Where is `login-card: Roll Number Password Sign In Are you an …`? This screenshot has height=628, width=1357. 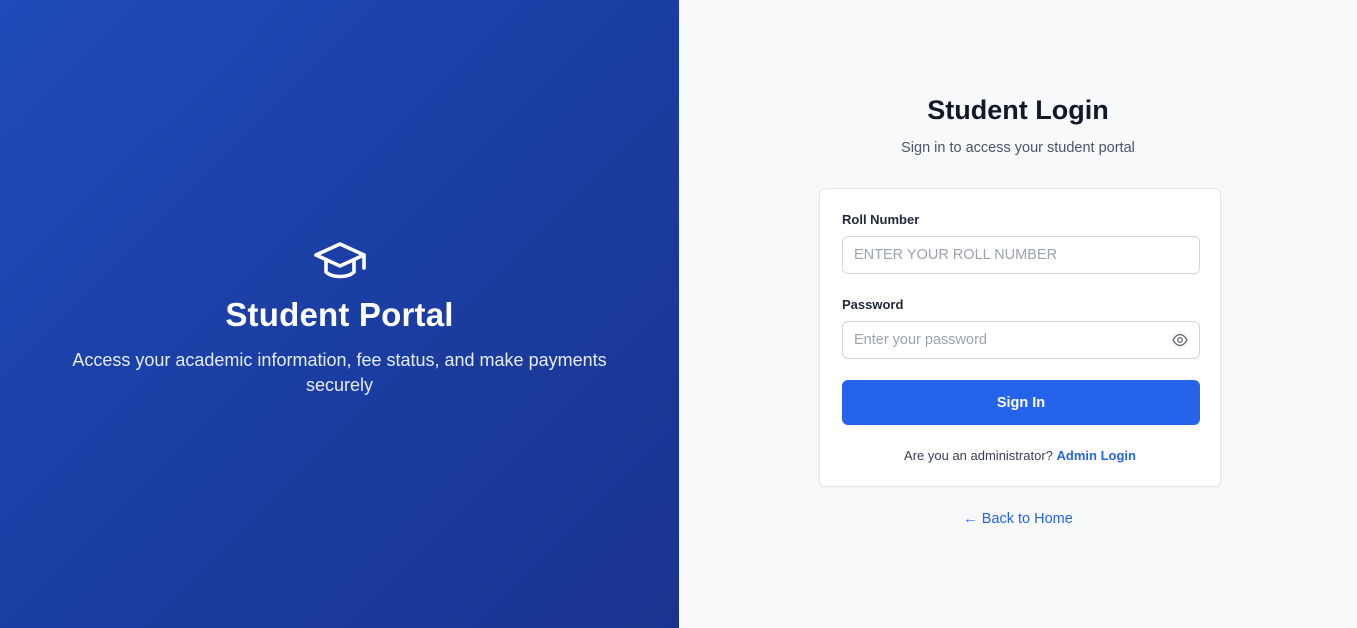 login-card: Roll Number Password Sign In Are you an … is located at coordinates (1020, 337).